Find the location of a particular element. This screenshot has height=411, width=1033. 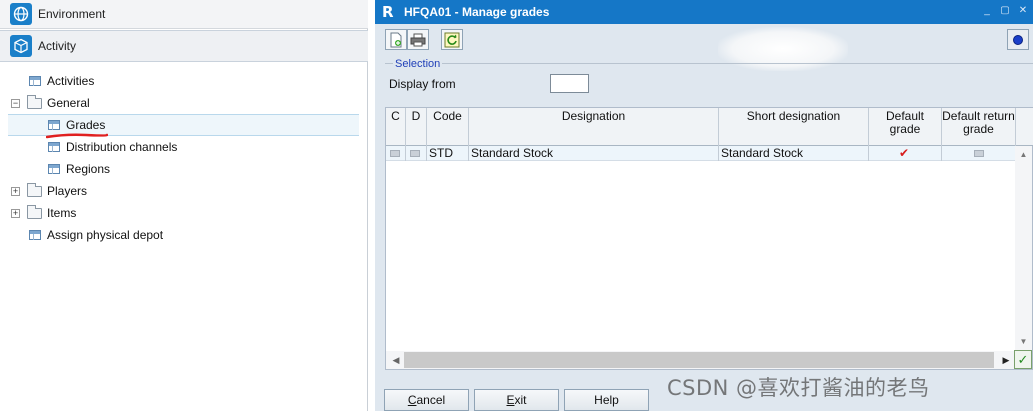

scroll-left-icon: ◀ is located at coordinates (396, 360).